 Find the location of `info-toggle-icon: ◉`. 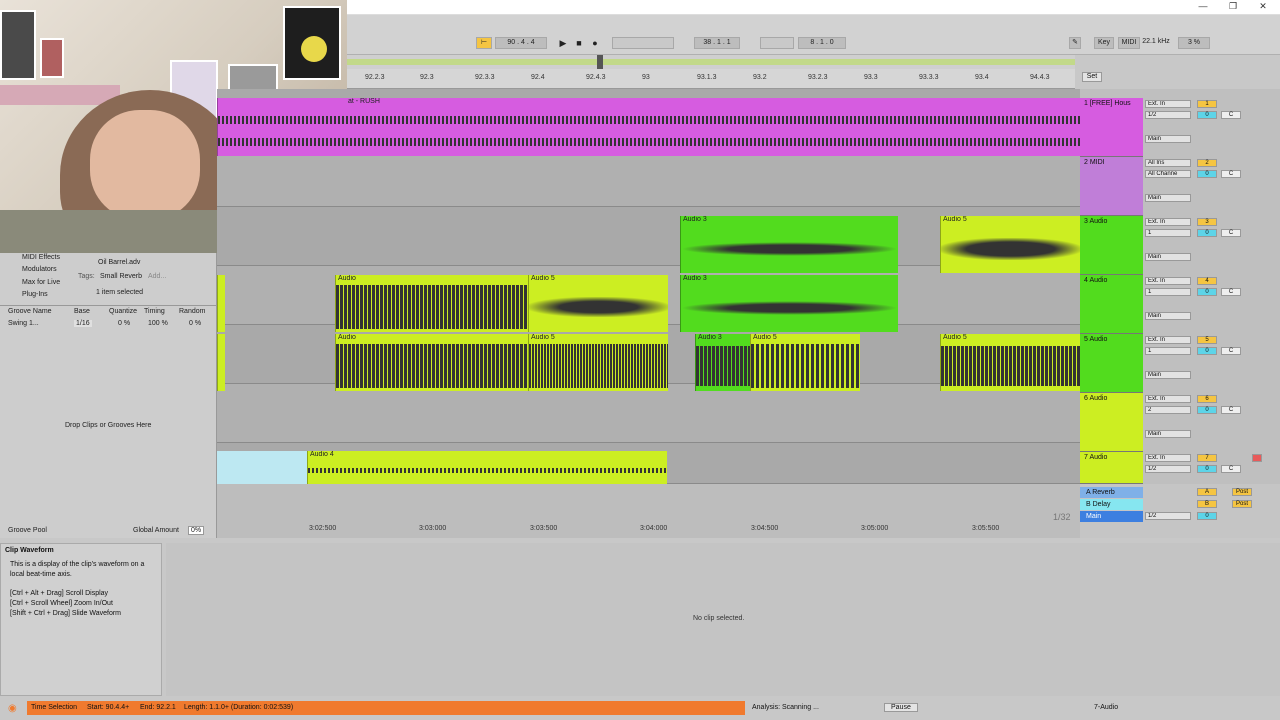

info-toggle-icon: ◉ is located at coordinates (12, 708).